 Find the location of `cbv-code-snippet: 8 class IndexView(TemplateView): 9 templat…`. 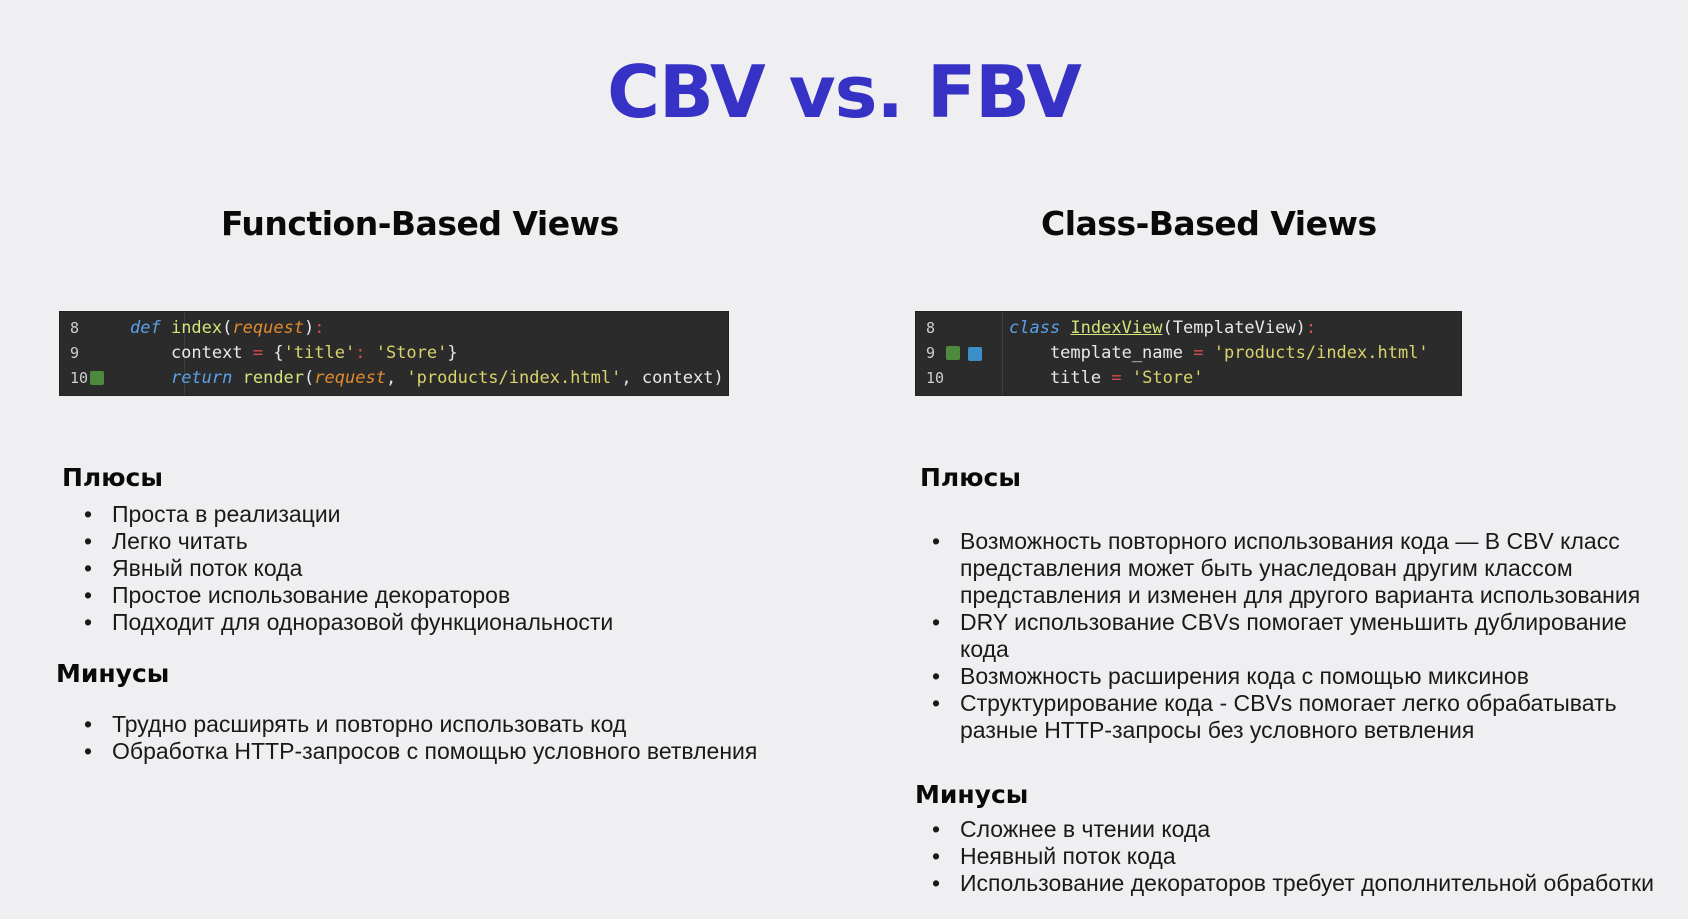

cbv-code-snippet: 8 class IndexView(TemplateView): 9 templat… is located at coordinates (1188, 353).